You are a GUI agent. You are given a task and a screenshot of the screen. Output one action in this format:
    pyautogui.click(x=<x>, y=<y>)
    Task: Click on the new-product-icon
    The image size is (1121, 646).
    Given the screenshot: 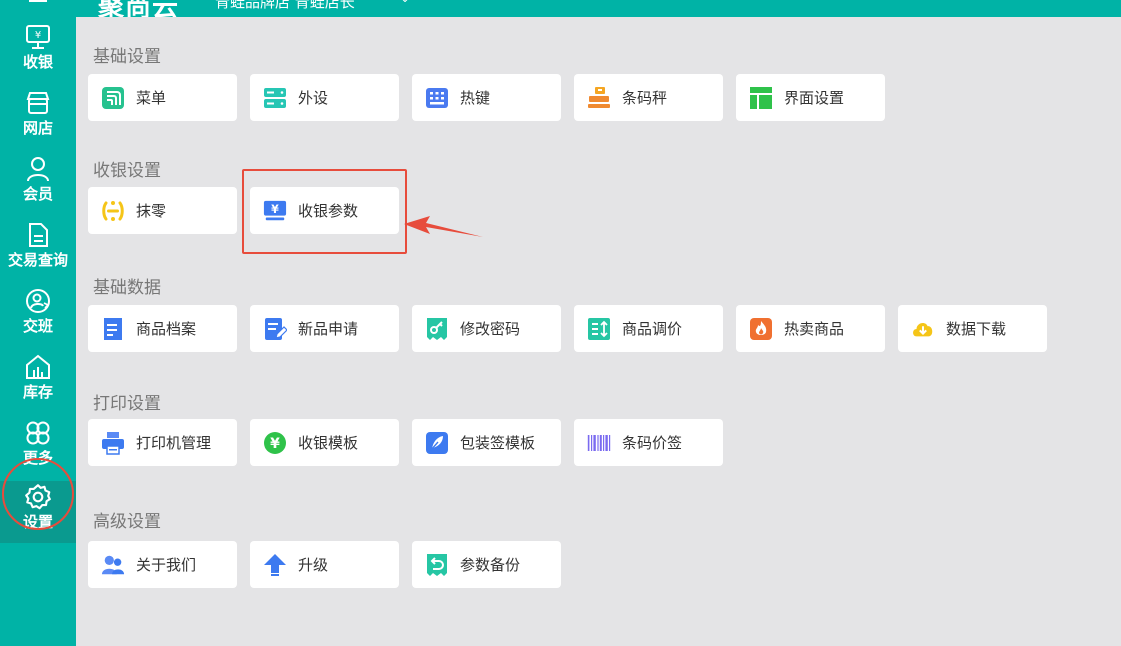 What is the action you would take?
    pyautogui.click(x=275, y=329)
    